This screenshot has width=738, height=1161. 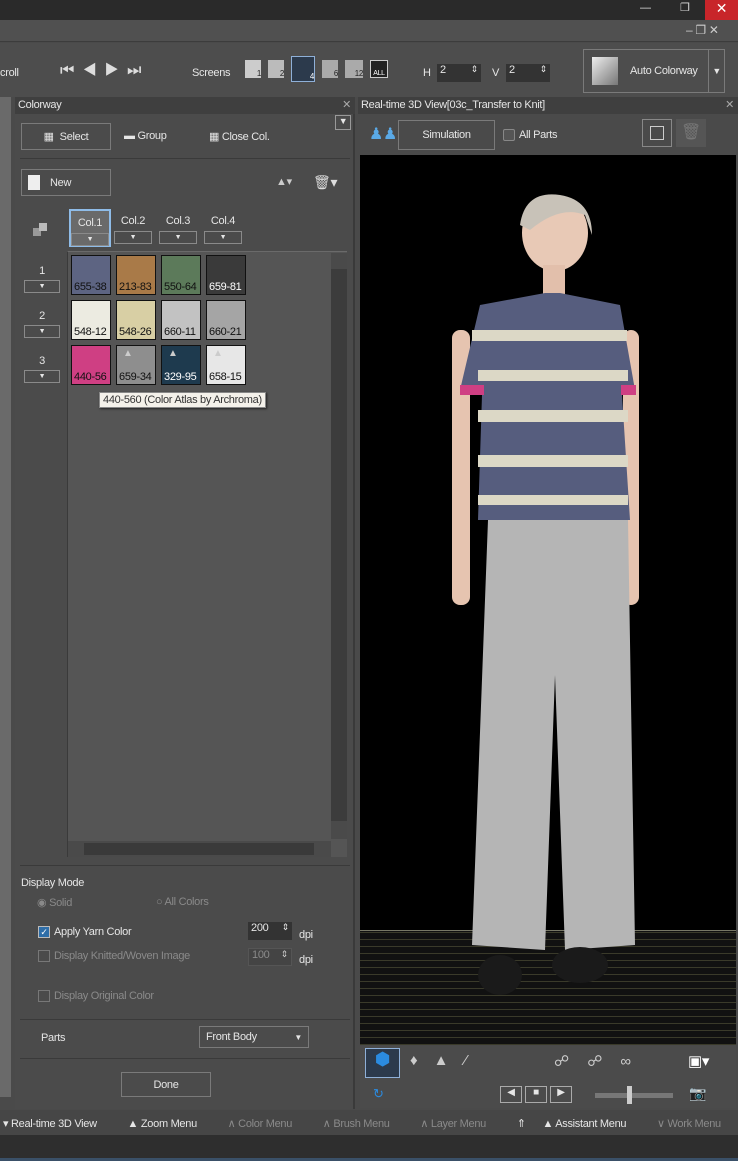 What do you see at coordinates (254, 1037) in the screenshot?
I see `parts-select: Front Body ▼` at bounding box center [254, 1037].